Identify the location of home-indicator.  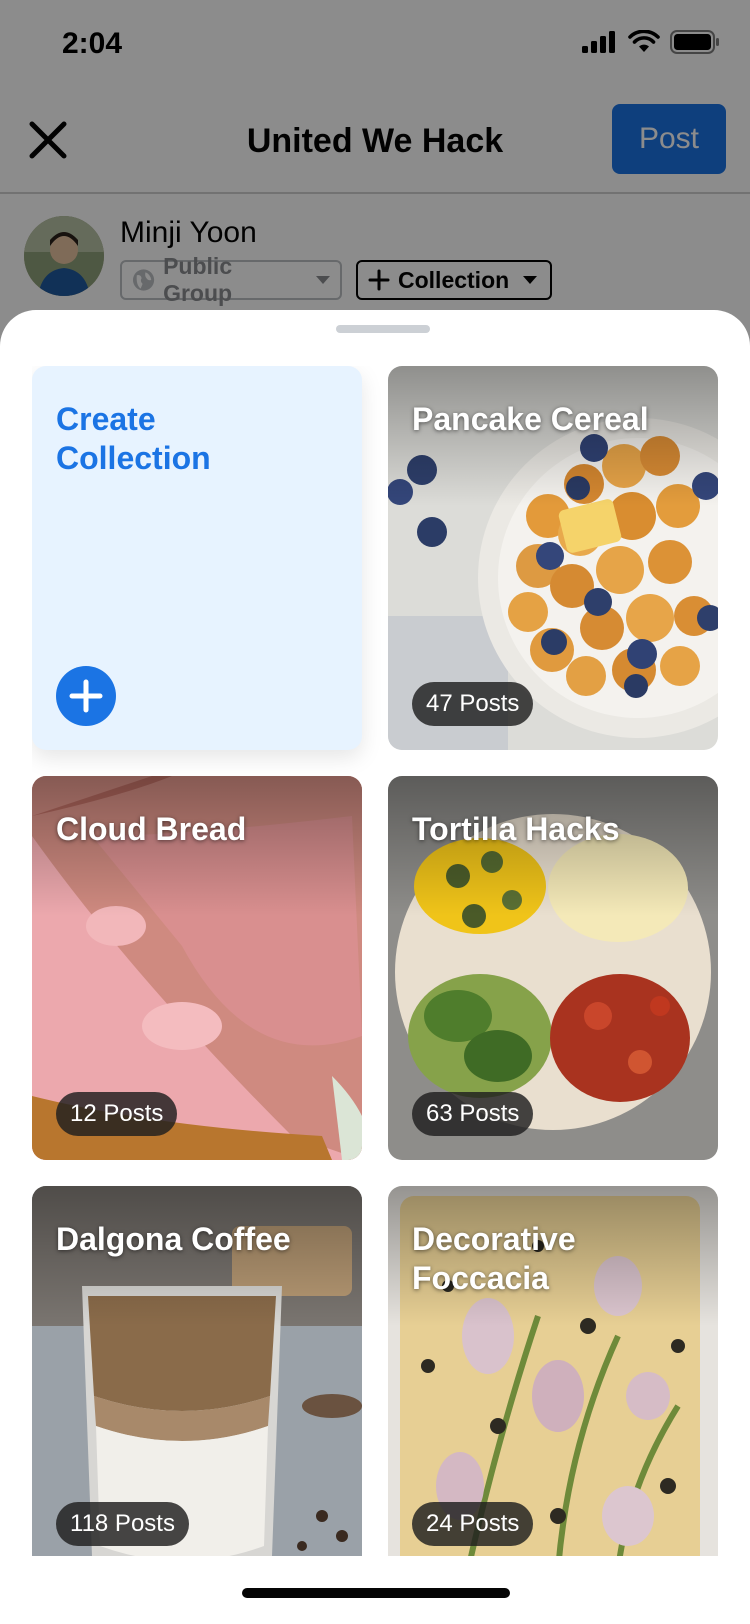
(376, 1593).